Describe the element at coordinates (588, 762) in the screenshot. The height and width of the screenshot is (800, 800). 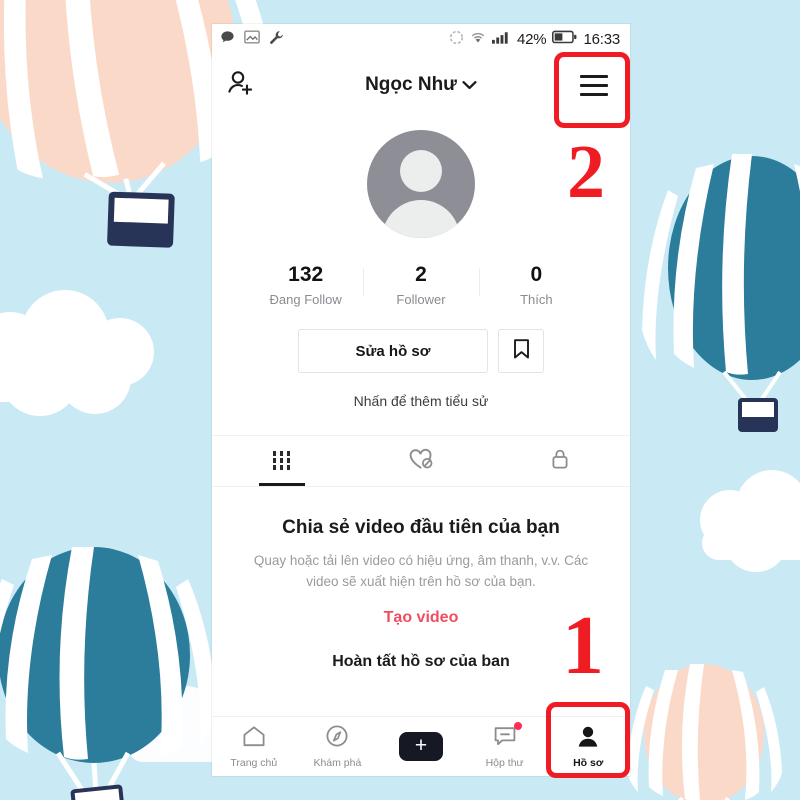
I see `nav-label: Hồ sơ` at that location.